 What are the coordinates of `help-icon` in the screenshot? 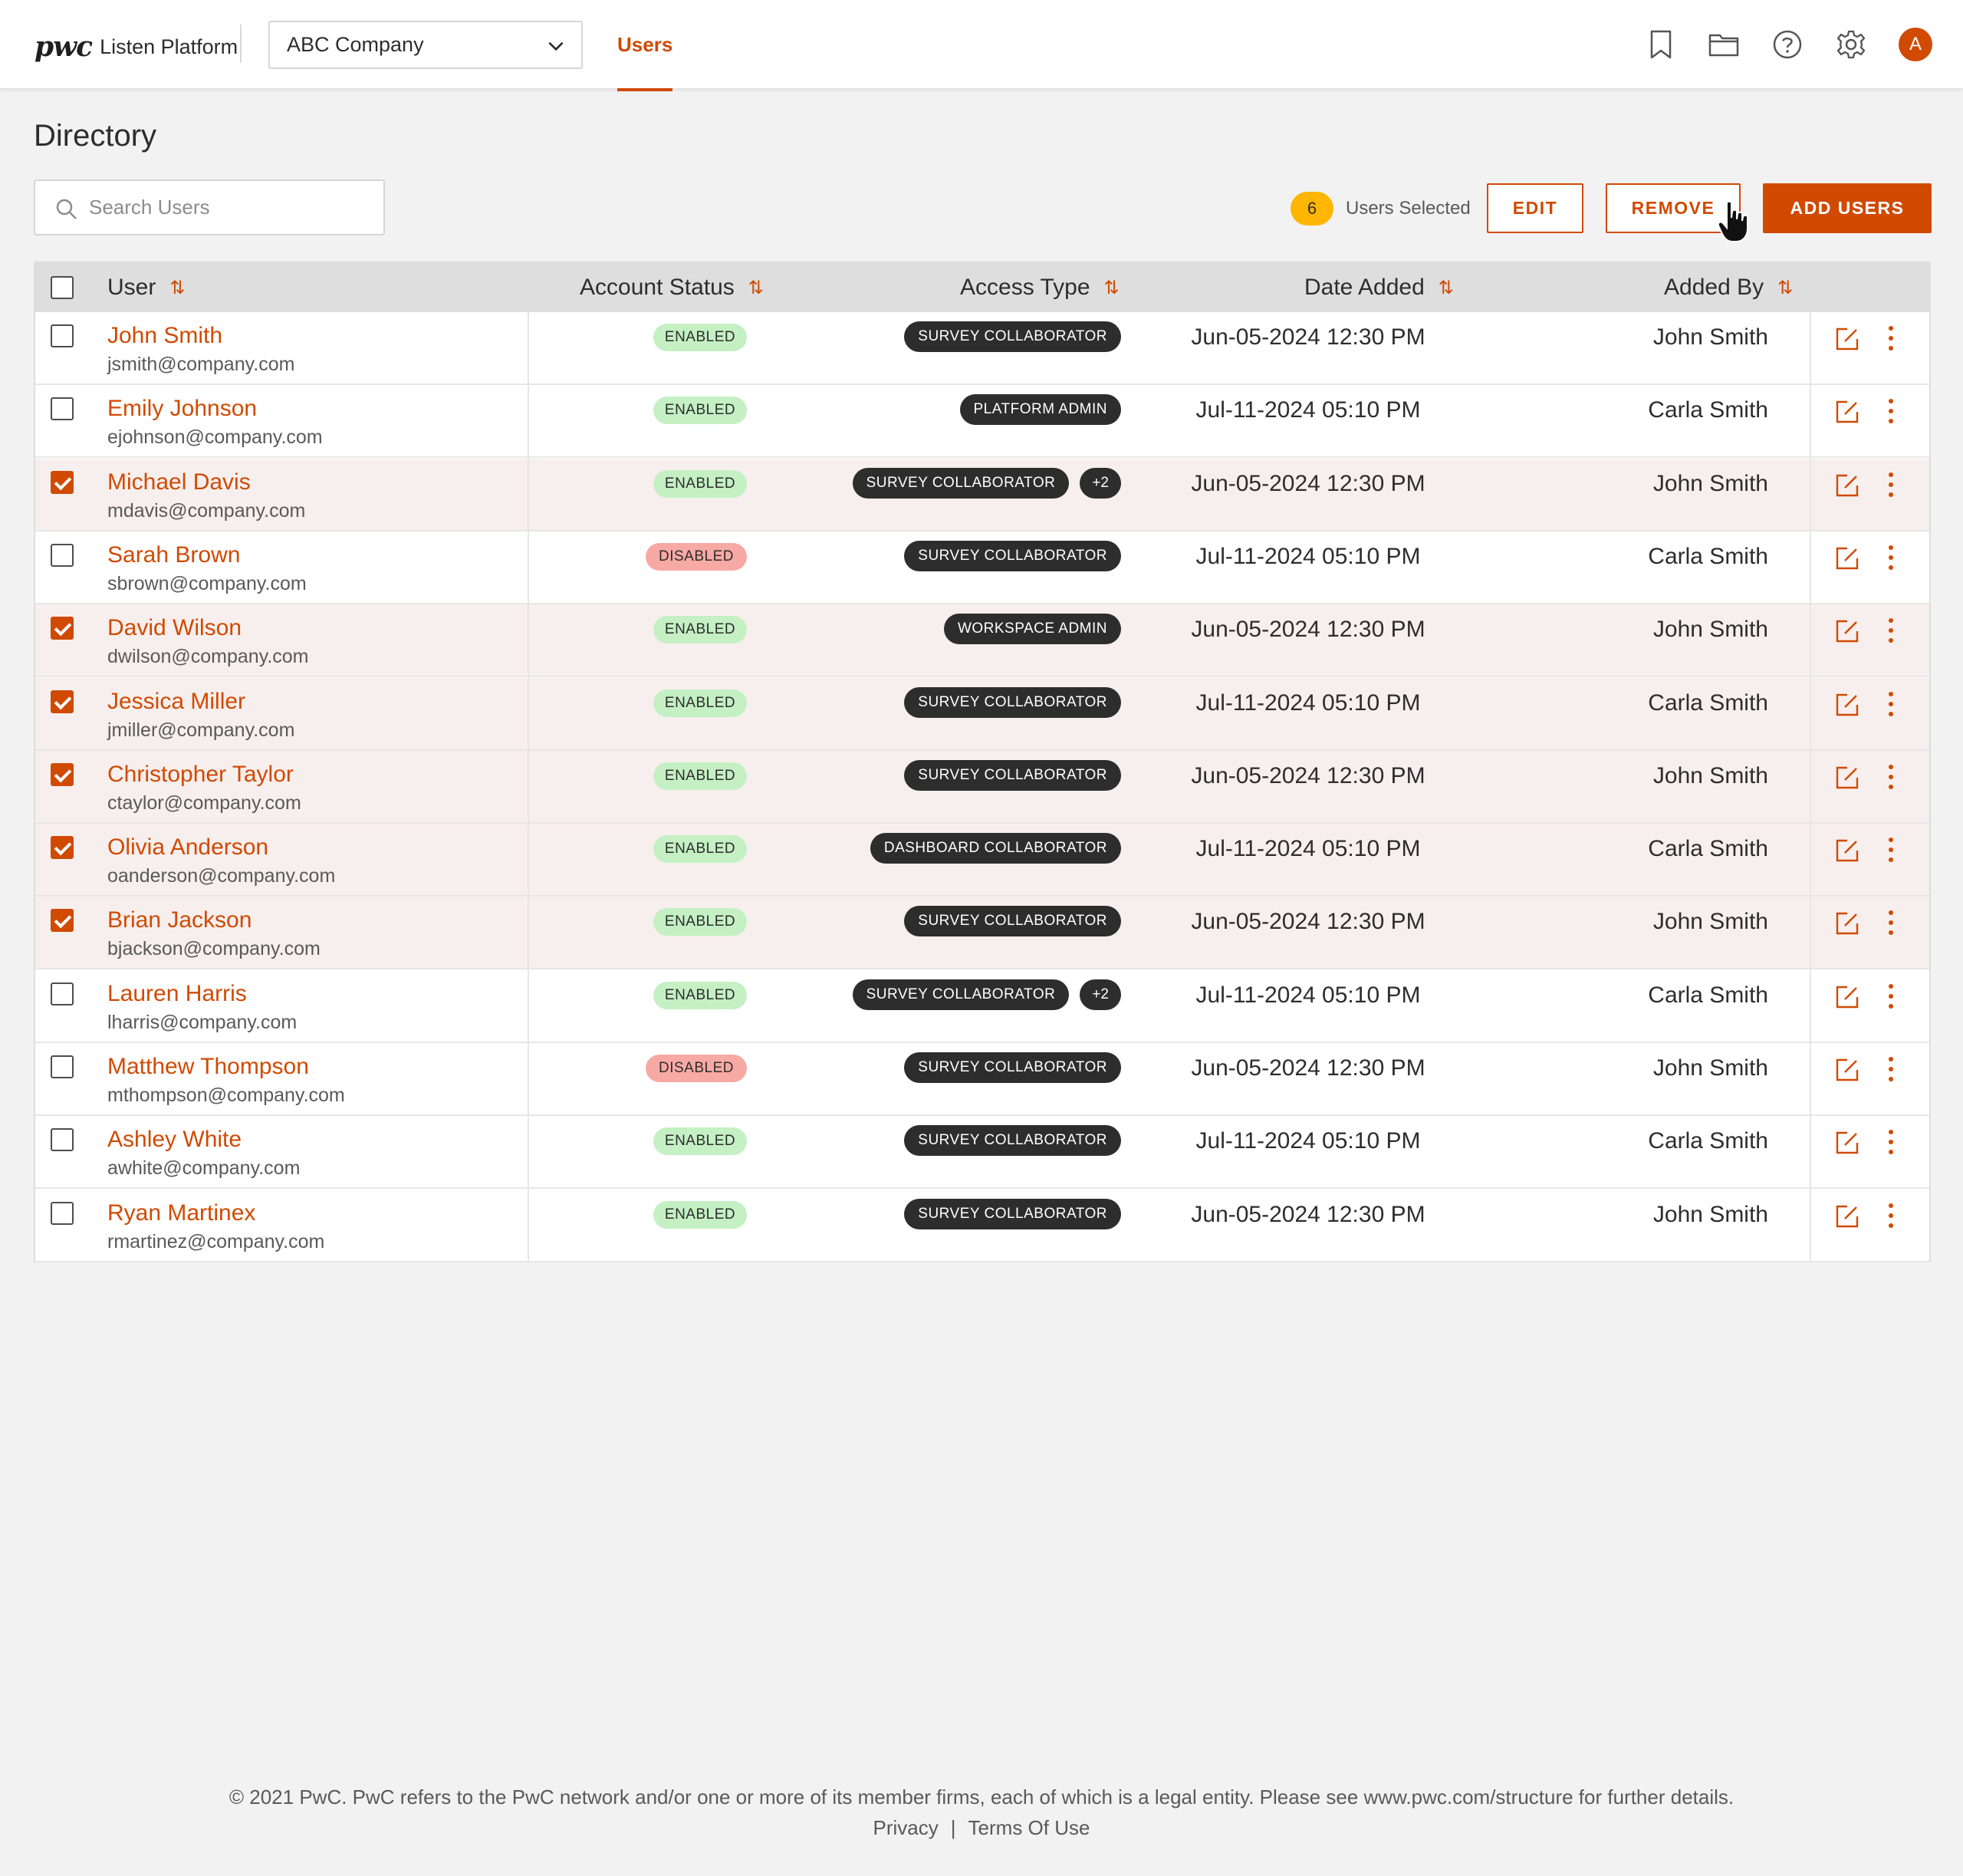 It's located at (1787, 44).